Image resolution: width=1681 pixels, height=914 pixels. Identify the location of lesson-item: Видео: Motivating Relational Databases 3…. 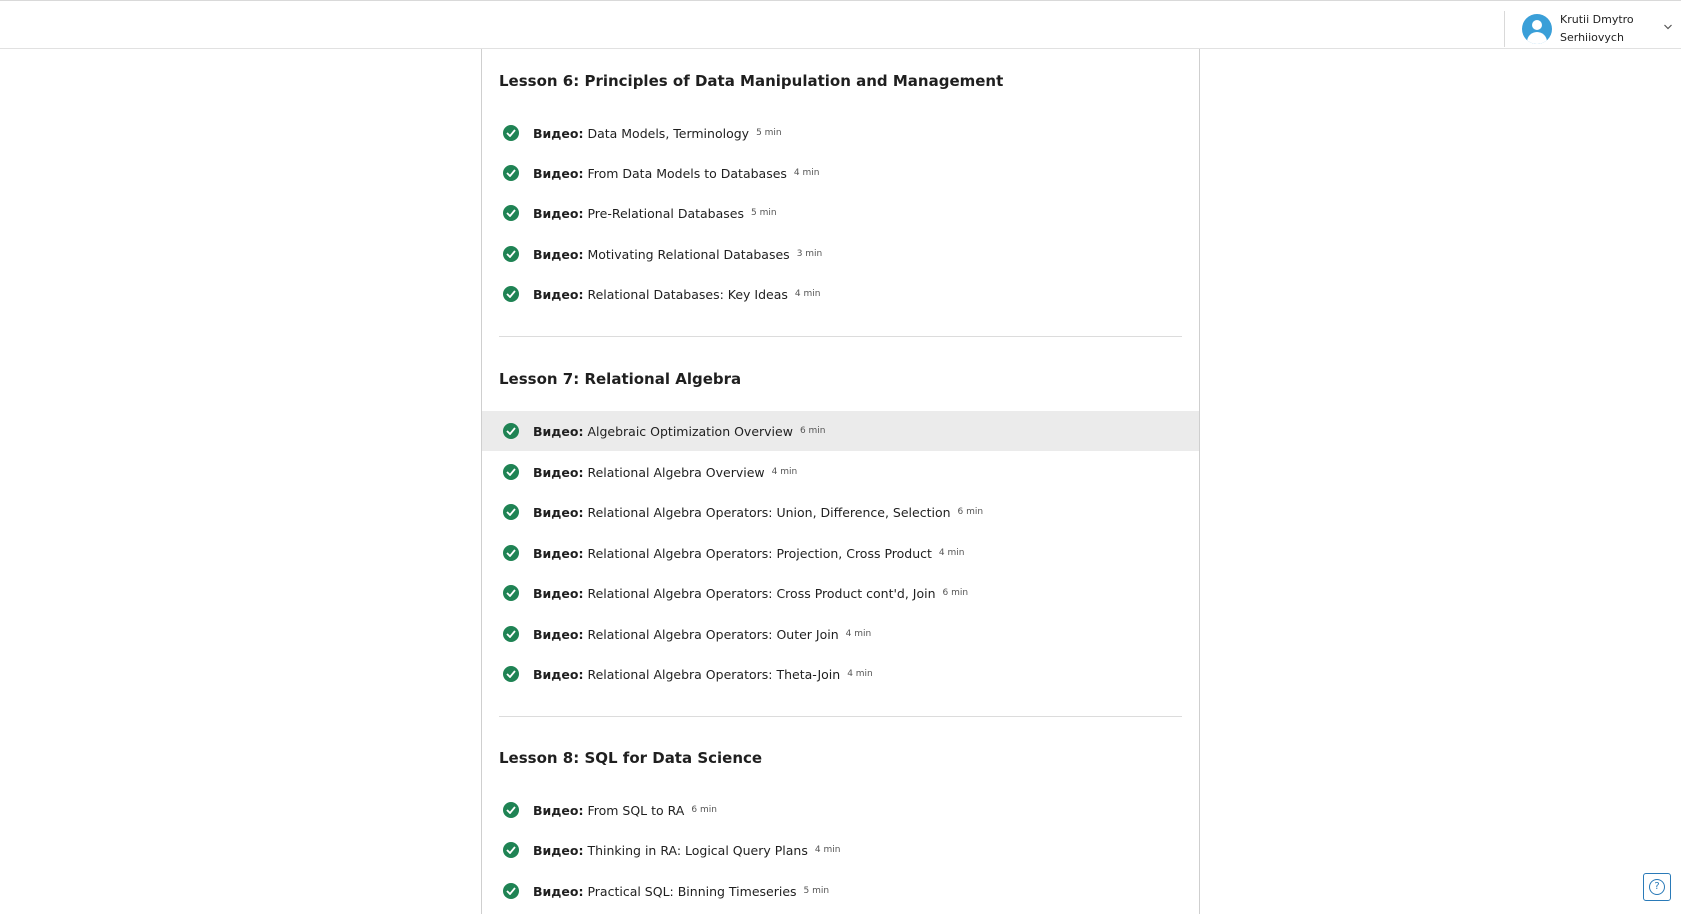
(840, 254).